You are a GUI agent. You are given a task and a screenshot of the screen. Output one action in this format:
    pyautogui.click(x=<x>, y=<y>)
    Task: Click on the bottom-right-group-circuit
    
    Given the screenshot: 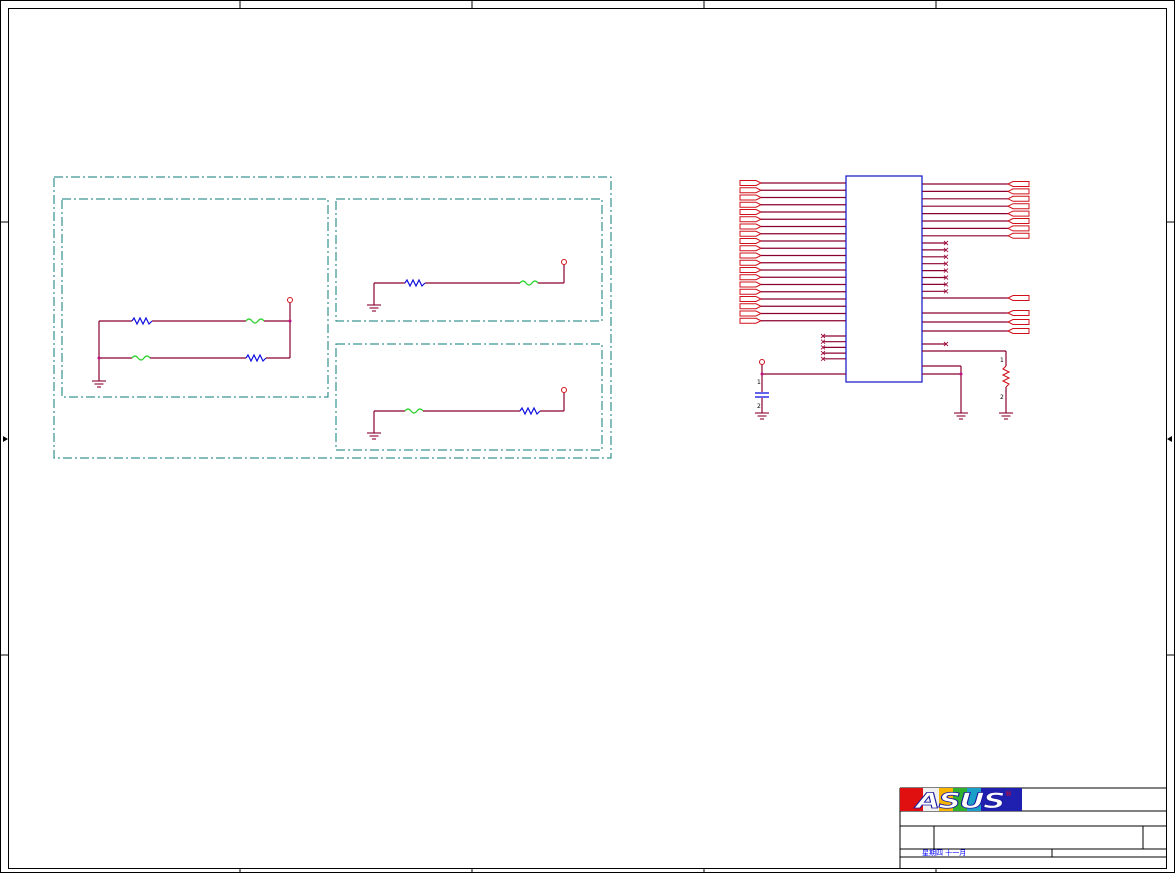 What is the action you would take?
    pyautogui.click(x=467, y=413)
    